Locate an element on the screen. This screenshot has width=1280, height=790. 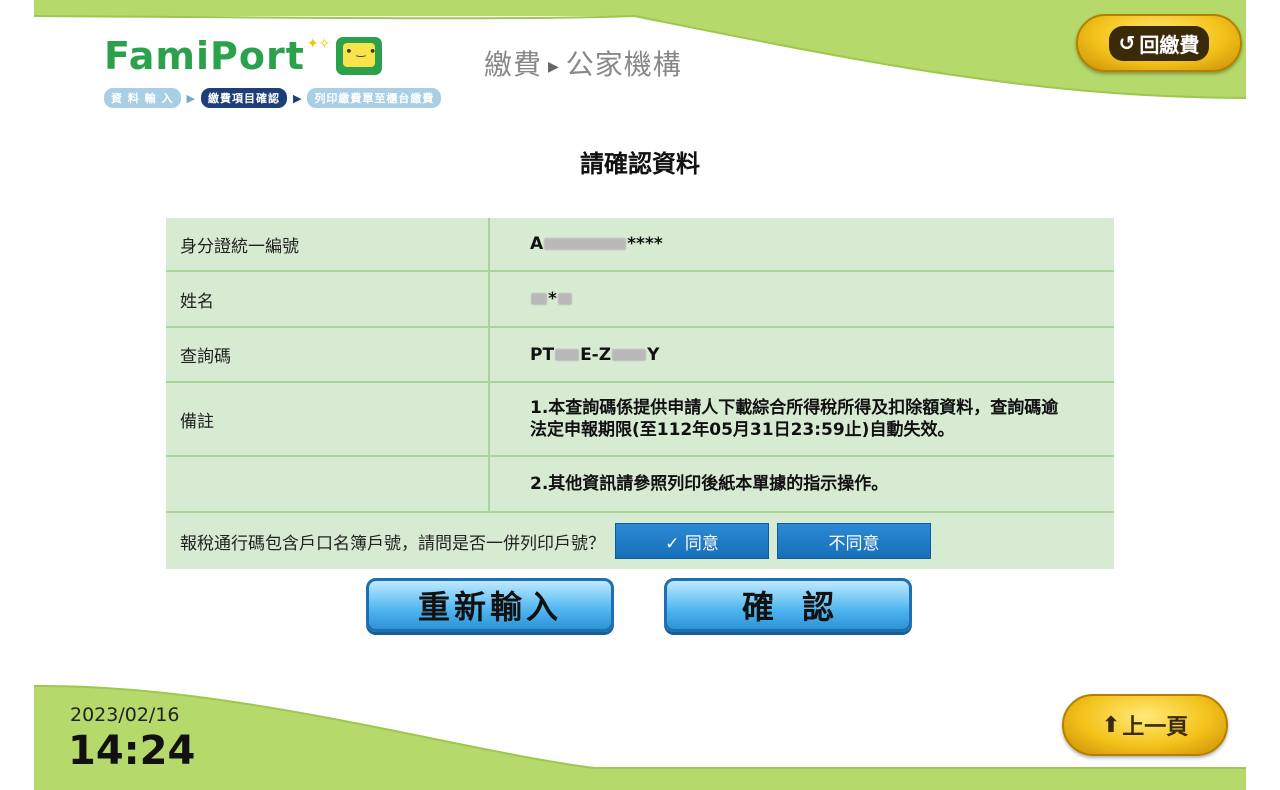
table-row: 查詢碼 PT E-Z Y is located at coordinates (640, 355).